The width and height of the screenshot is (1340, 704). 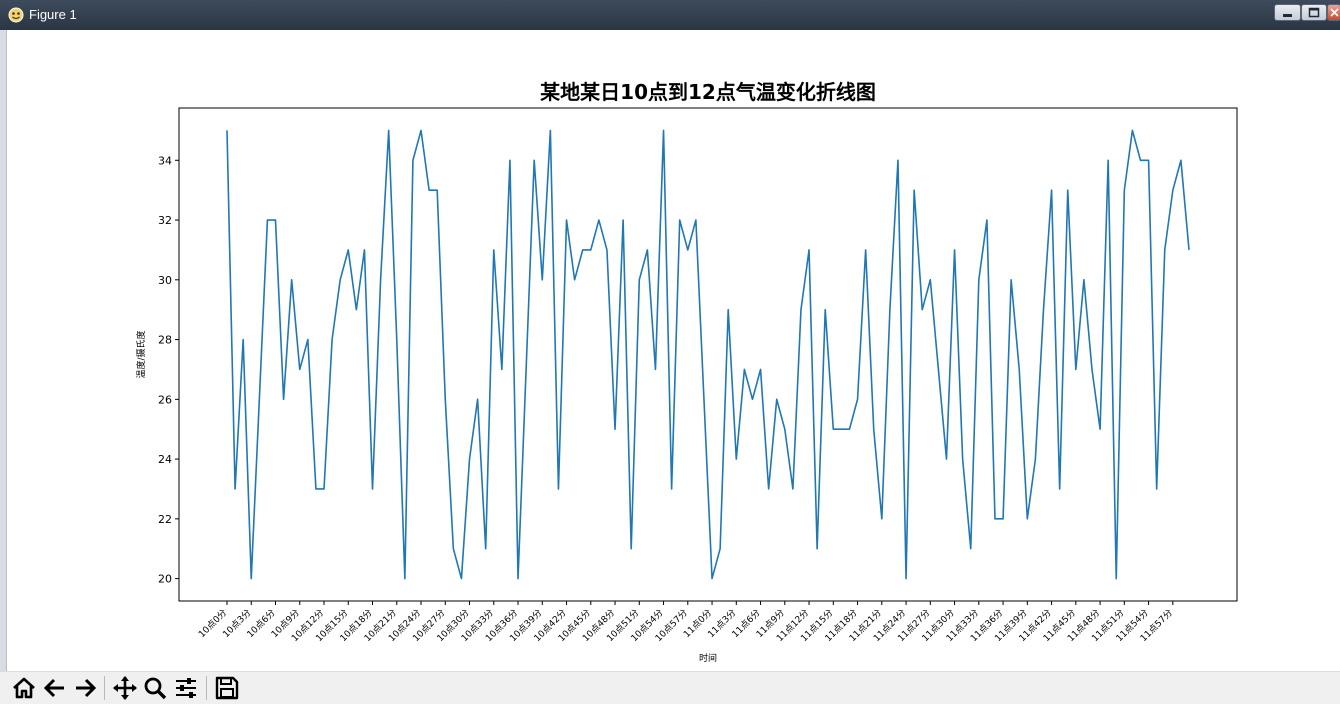 I want to click on y-tick-label: 30, so click(x=165, y=280).